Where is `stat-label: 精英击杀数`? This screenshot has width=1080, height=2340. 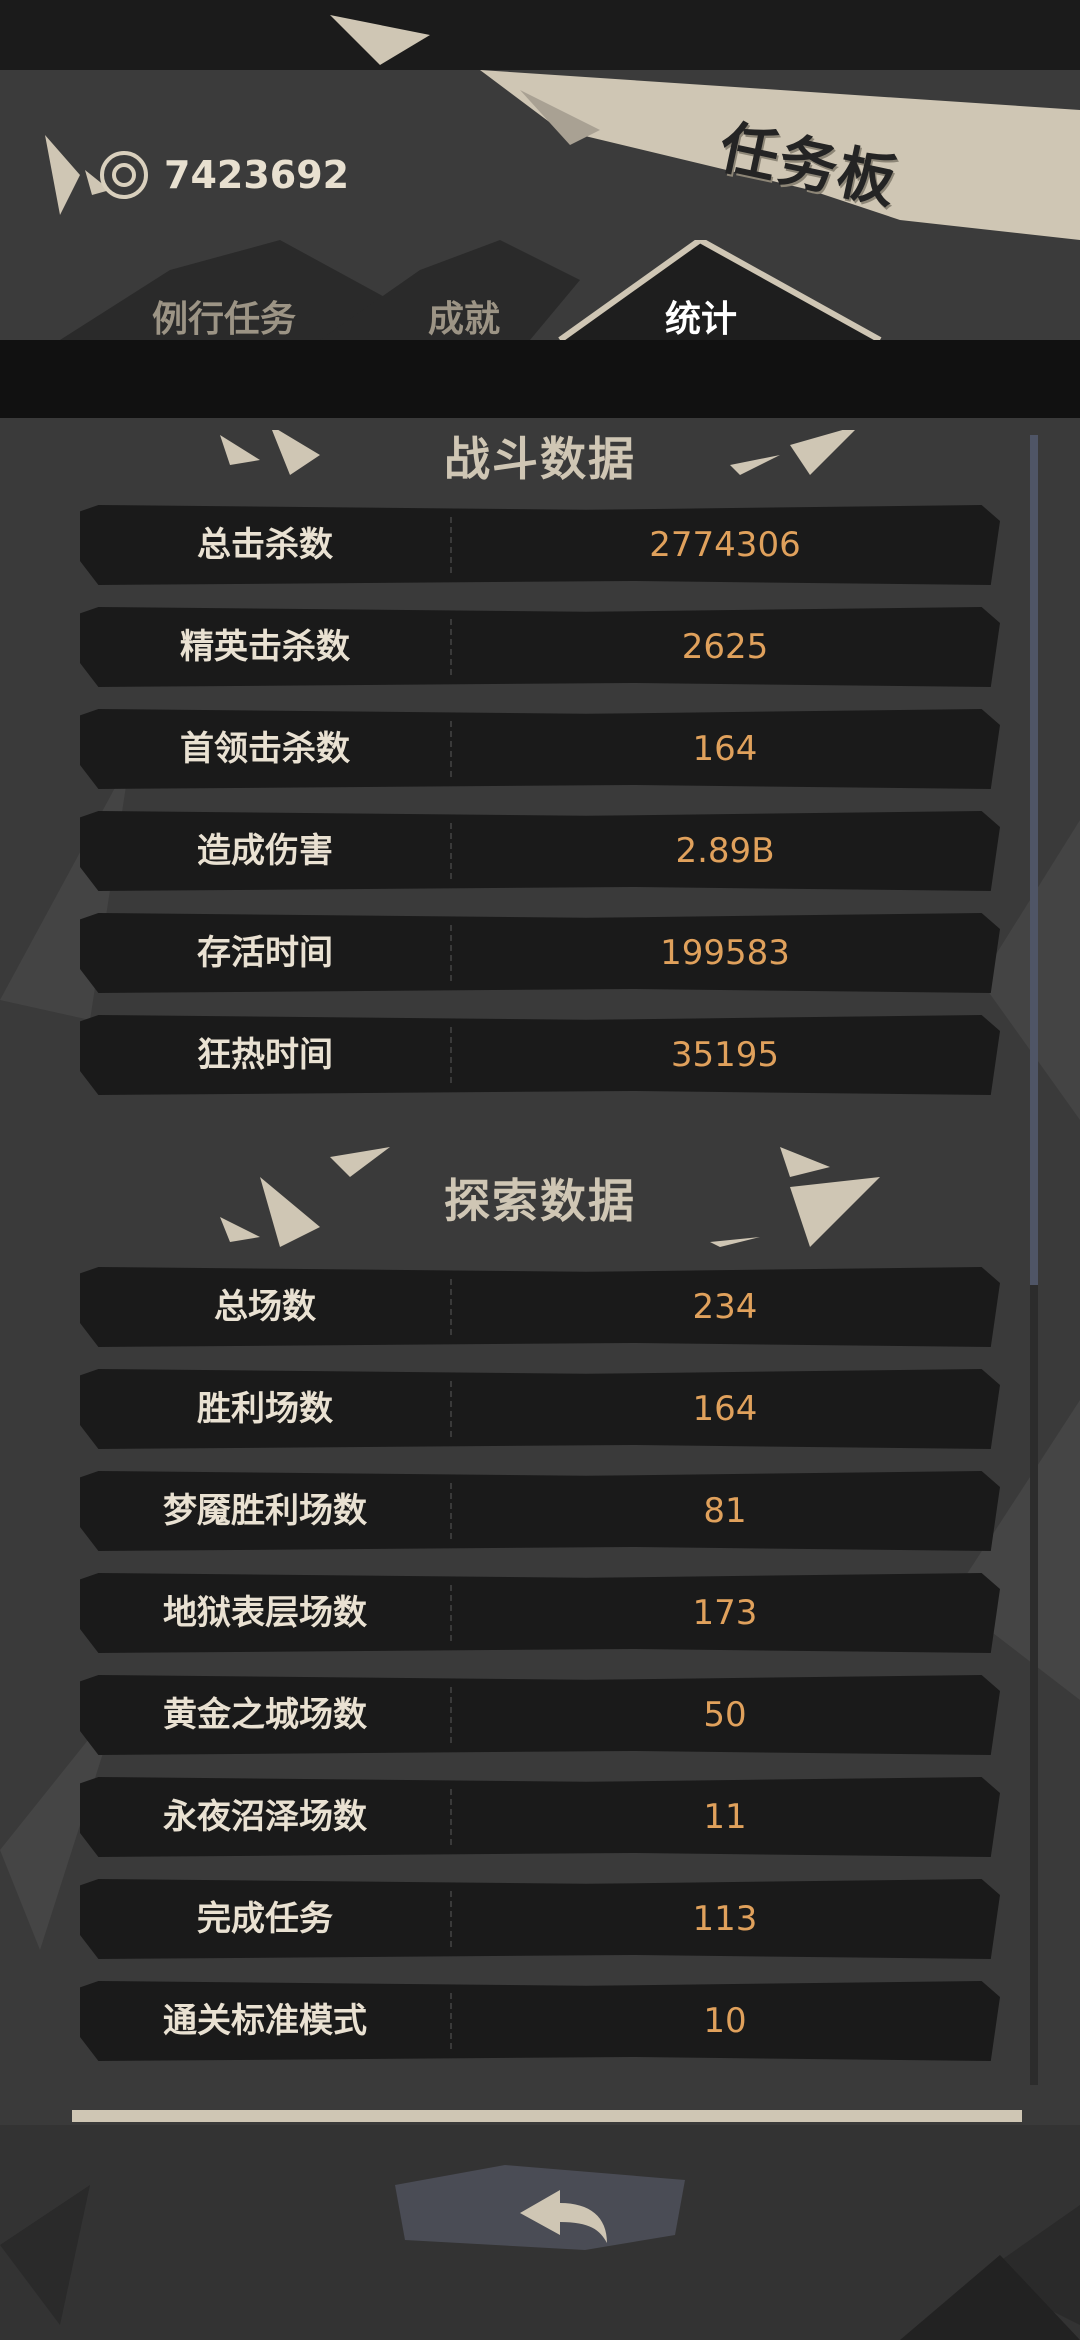
stat-label: 精英击杀数 is located at coordinates (265, 647).